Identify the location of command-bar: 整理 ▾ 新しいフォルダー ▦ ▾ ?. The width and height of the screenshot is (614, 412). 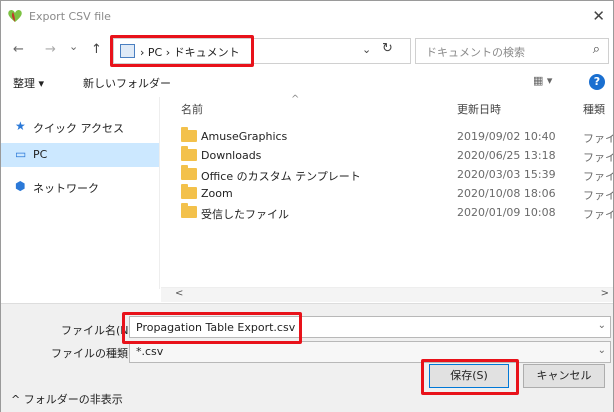
(307, 82).